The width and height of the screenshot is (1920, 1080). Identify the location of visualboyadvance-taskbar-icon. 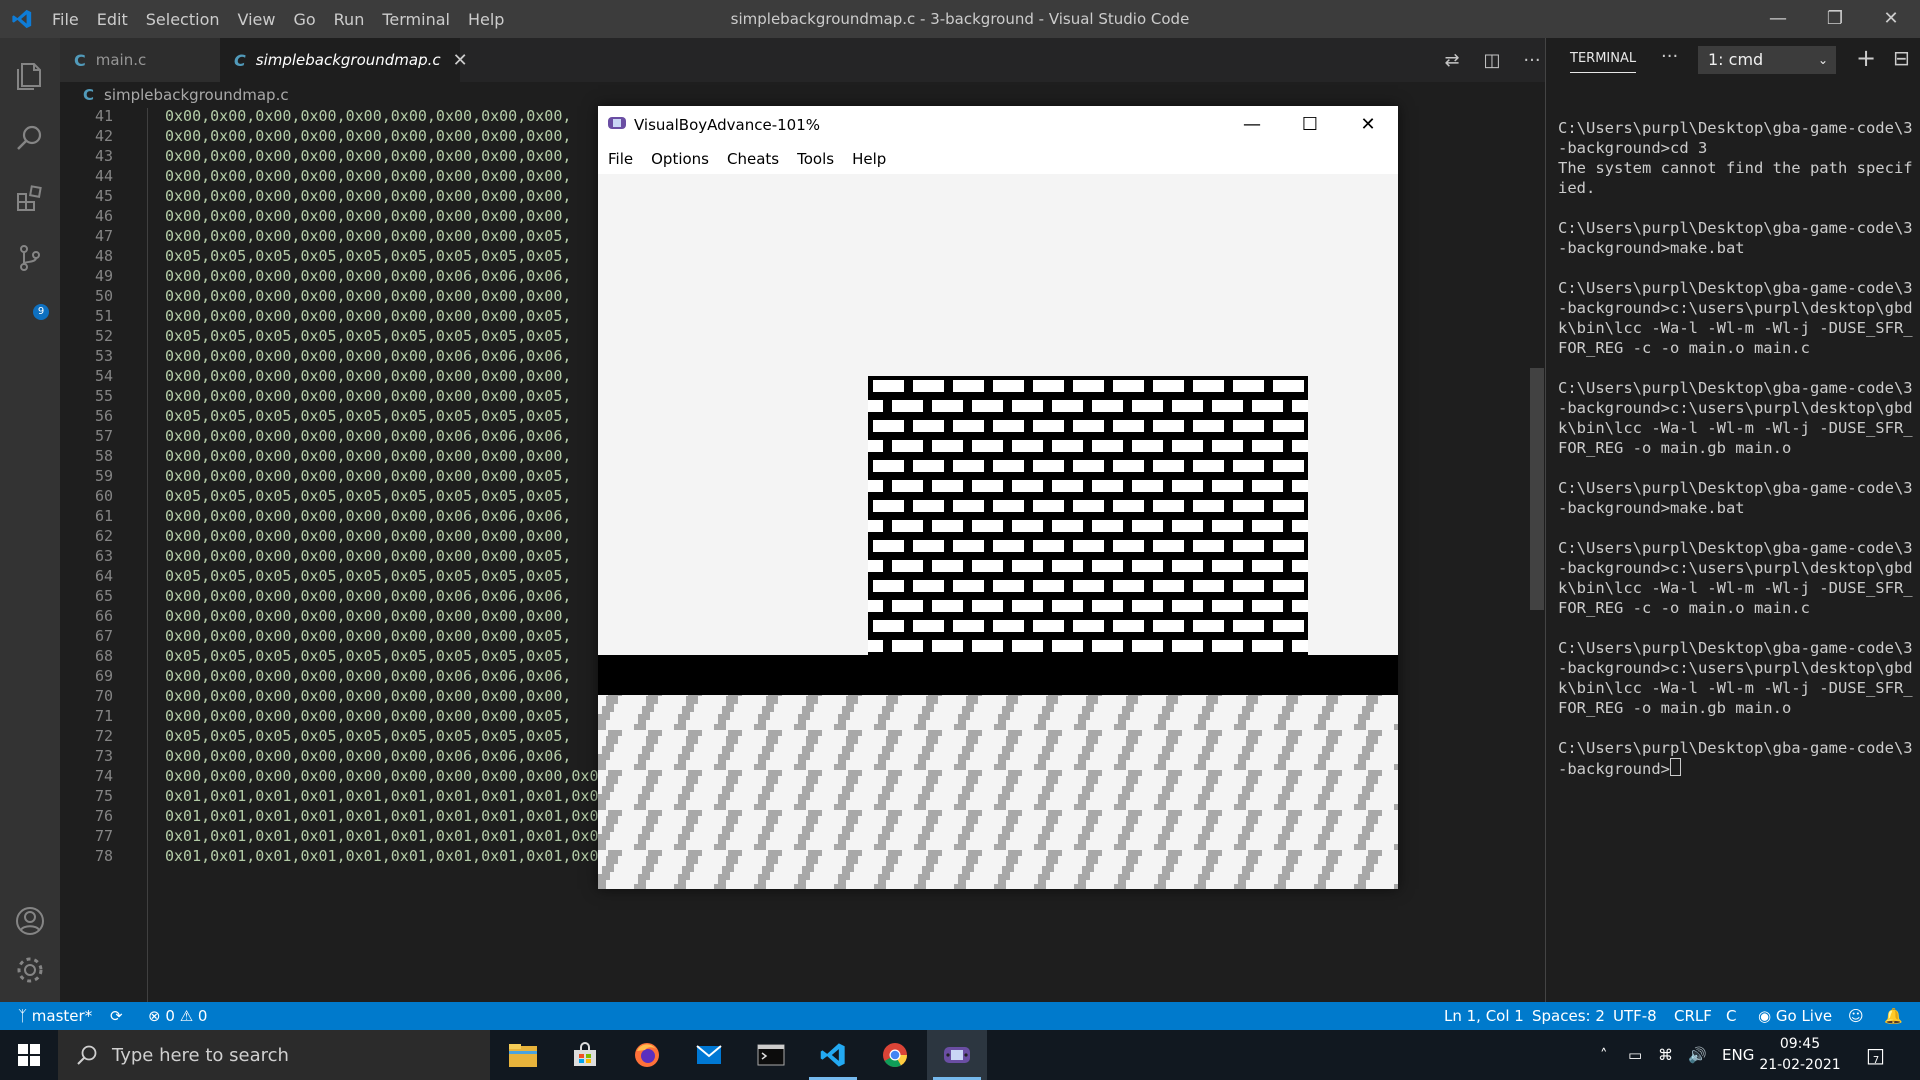
(957, 1055).